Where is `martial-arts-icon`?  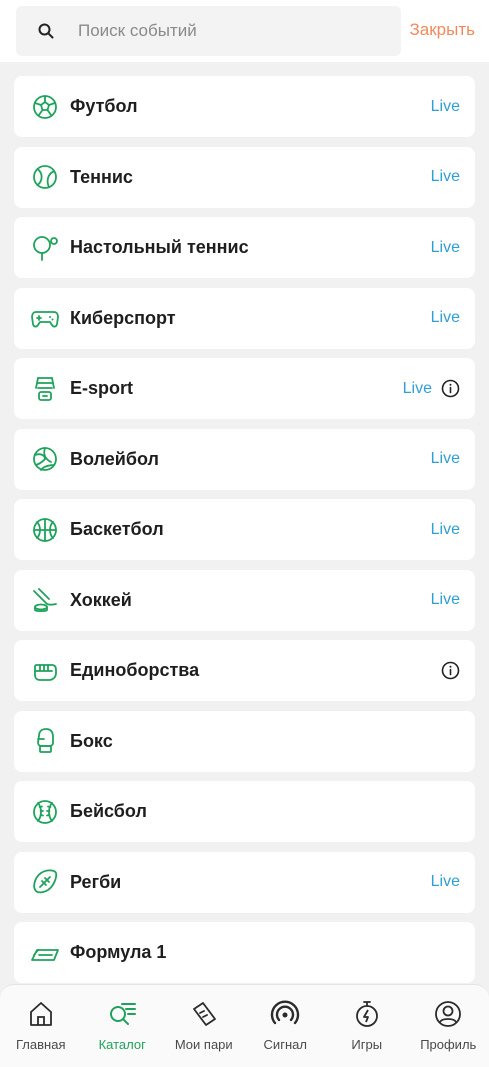 martial-arts-icon is located at coordinates (45, 671).